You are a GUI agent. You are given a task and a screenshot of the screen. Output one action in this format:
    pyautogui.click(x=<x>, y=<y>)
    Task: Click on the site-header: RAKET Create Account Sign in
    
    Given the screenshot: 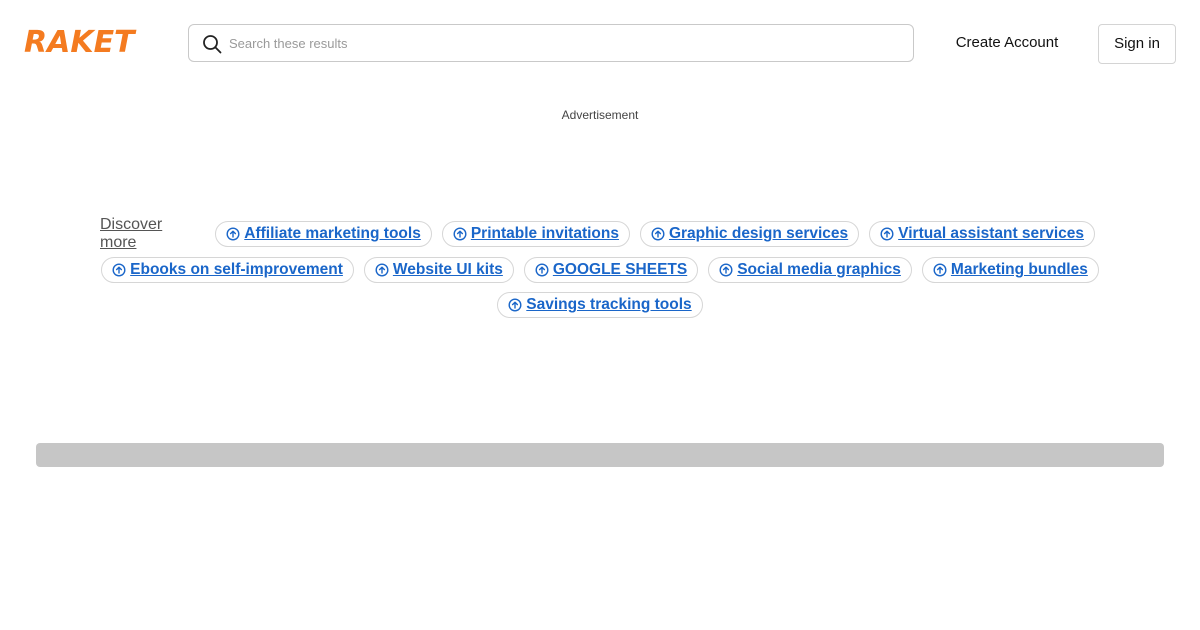 What is the action you would take?
    pyautogui.click(x=600, y=43)
    